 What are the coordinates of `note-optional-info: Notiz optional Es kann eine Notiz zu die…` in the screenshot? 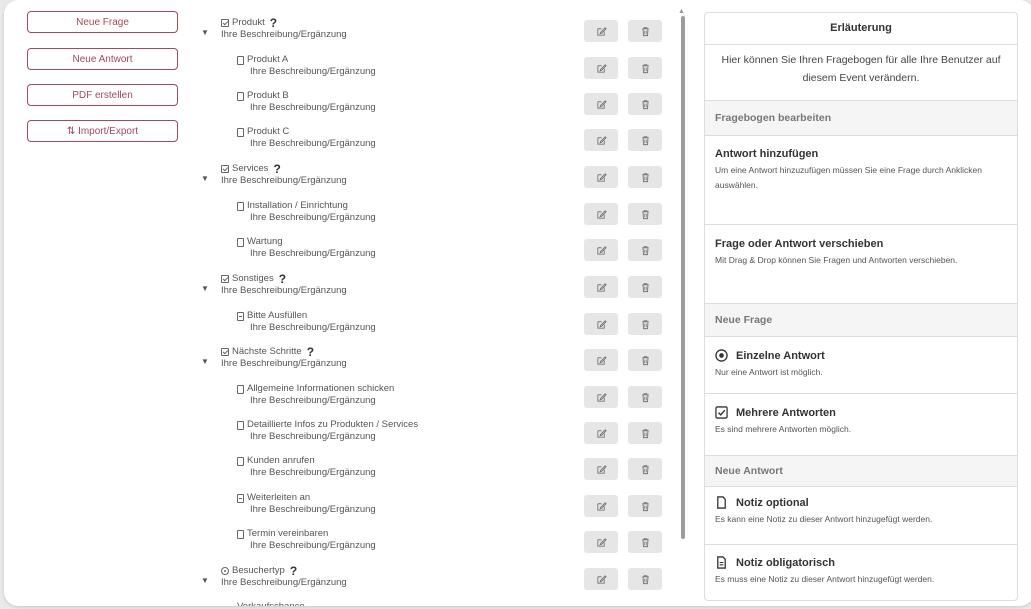 It's located at (861, 516).